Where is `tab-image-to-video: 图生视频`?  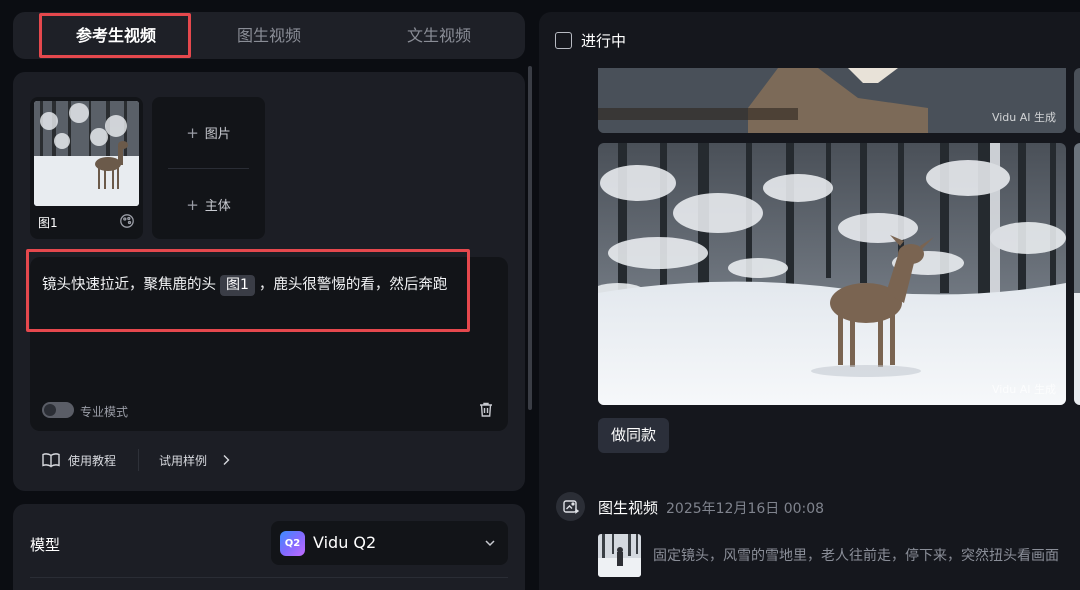 tab-image-to-video: 图生视频 is located at coordinates (269, 35).